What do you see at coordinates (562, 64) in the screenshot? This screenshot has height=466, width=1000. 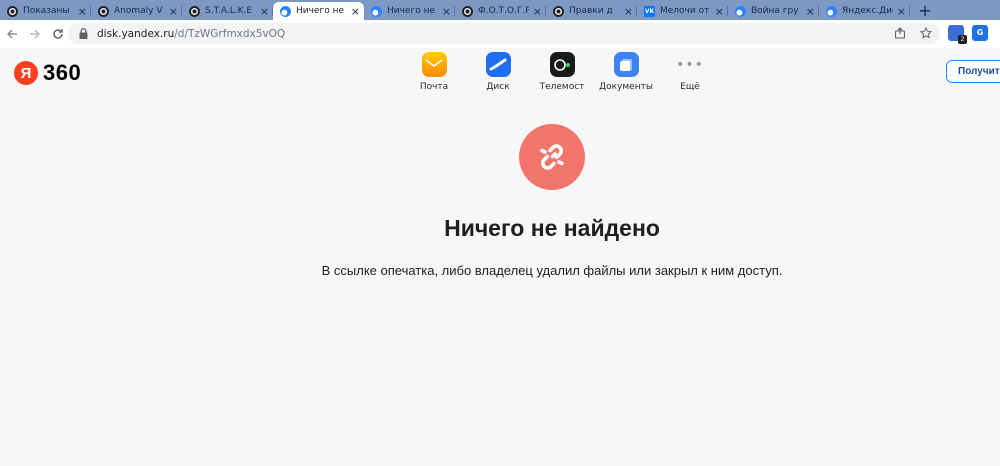 I see `telemost-icon` at bounding box center [562, 64].